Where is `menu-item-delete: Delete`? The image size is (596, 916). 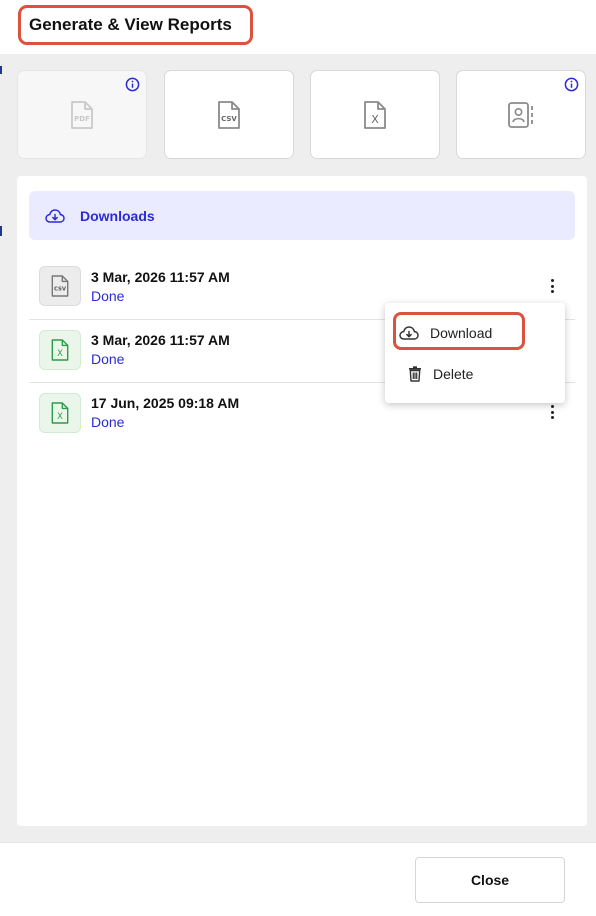
menu-item-delete: Delete is located at coordinates (475, 374).